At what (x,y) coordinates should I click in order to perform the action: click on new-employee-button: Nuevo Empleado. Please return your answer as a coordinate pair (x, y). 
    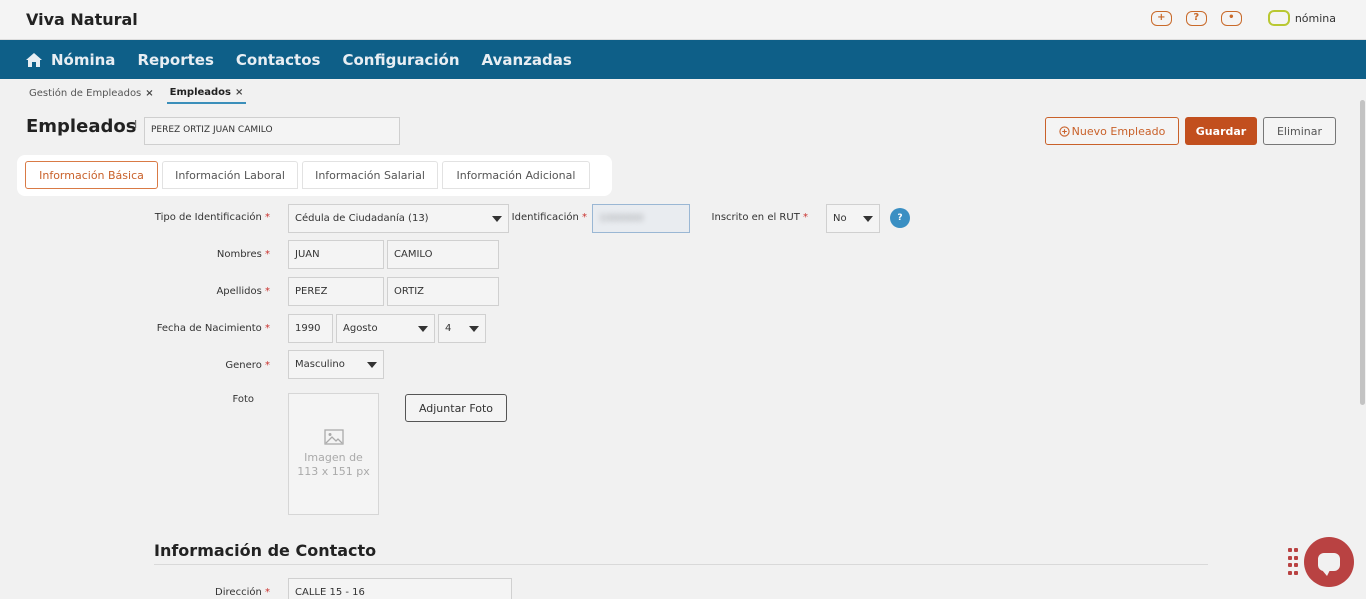
    Looking at the image, I should click on (1112, 131).